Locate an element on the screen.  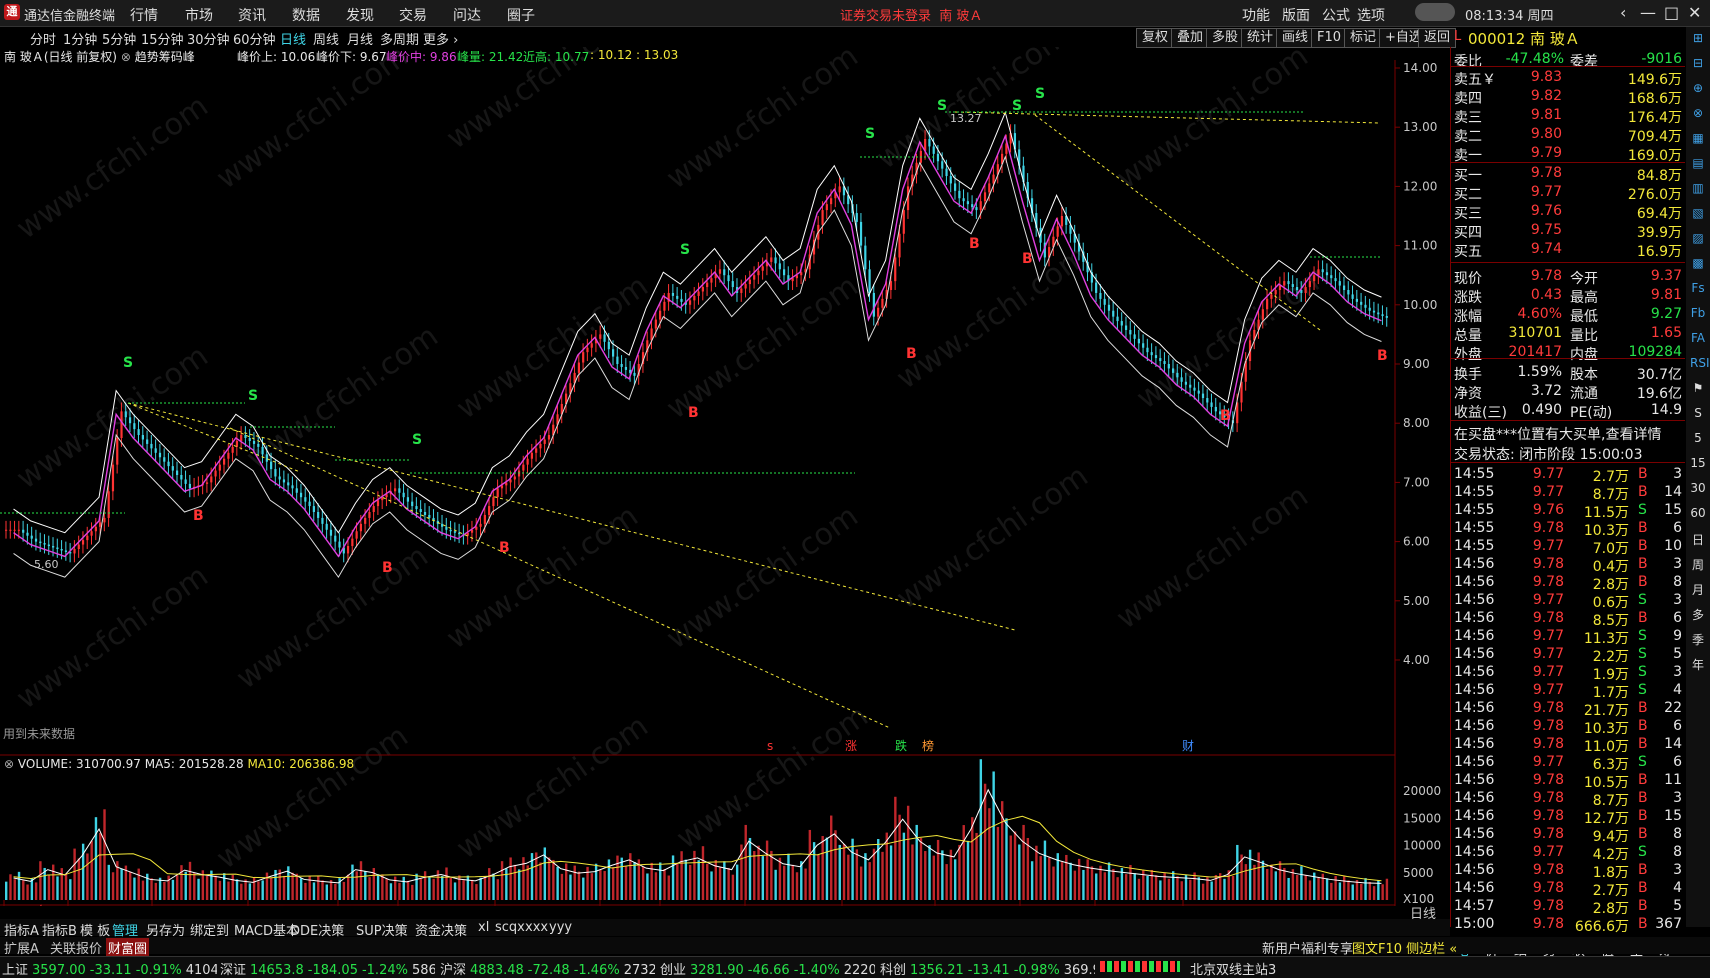
menu-gongshi: 公式 is located at coordinates (1336, 15).